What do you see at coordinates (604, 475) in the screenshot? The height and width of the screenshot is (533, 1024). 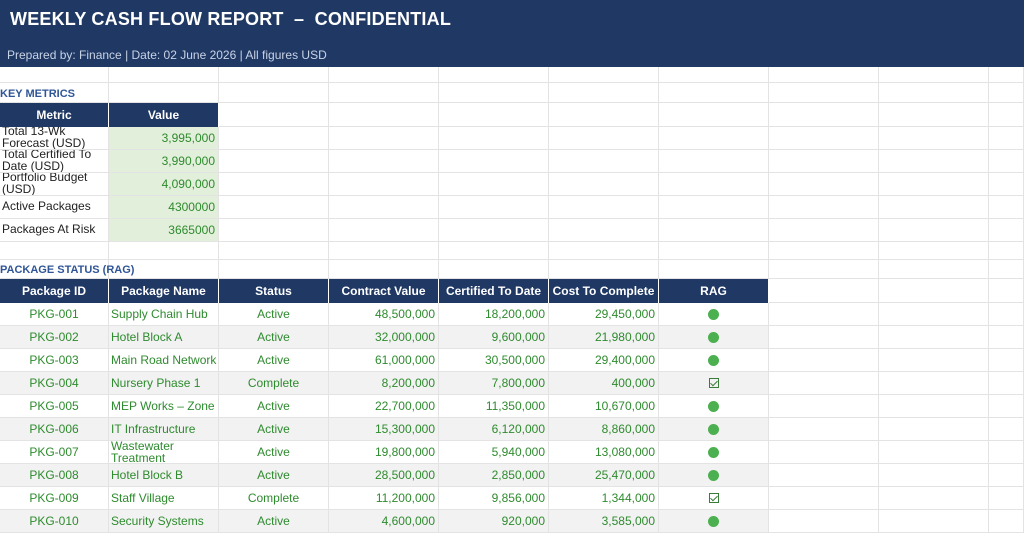 I see `cost-to-complete-cell: 25,470,000` at bounding box center [604, 475].